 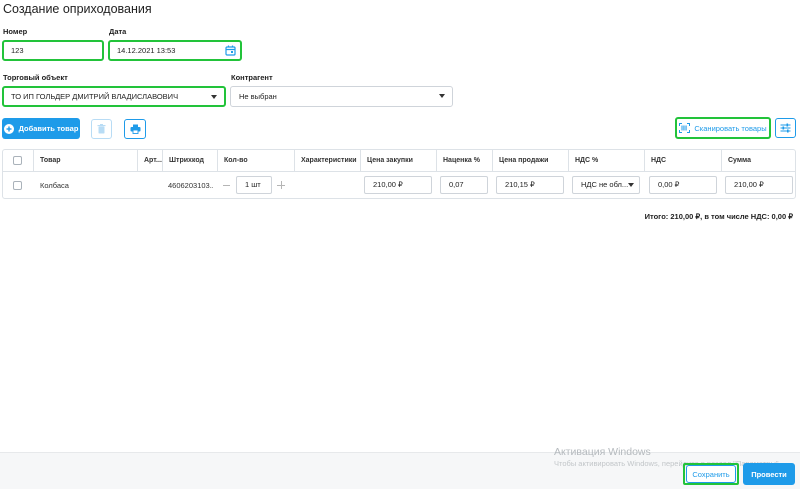 I want to click on column-header-purchase-price: Цена закупки, so click(x=398, y=160).